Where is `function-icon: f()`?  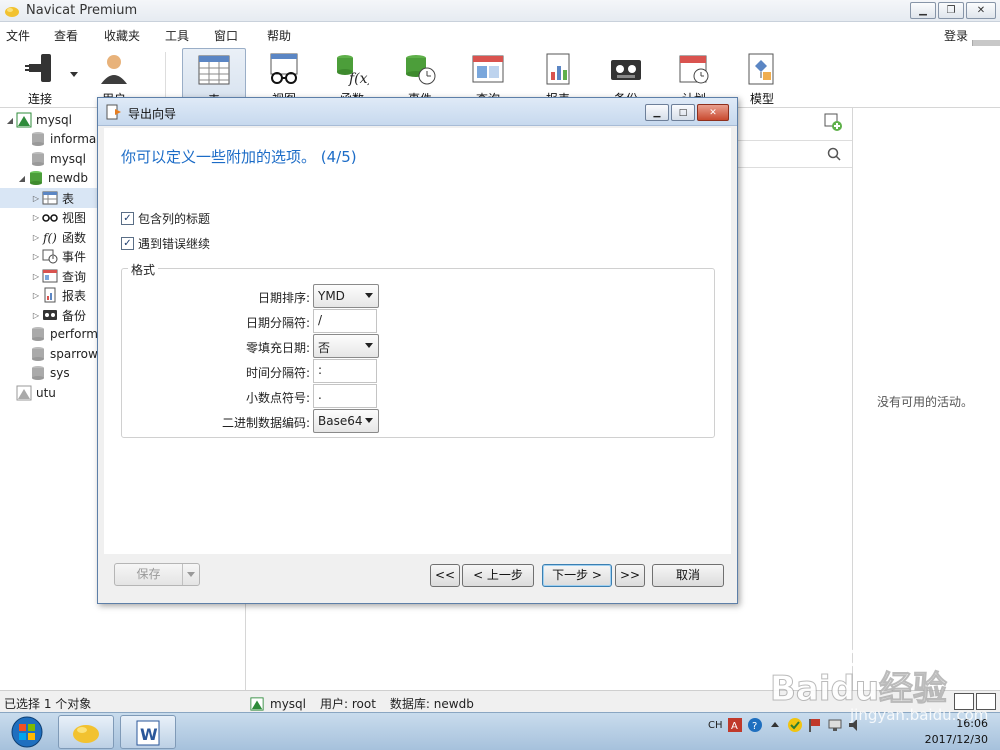
function-icon: f() is located at coordinates (49, 238).